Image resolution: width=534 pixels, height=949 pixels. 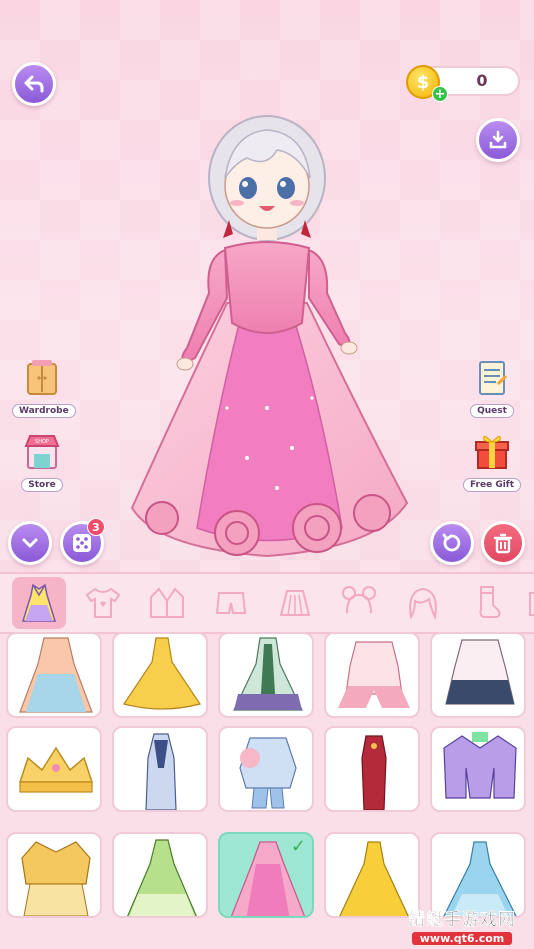 What do you see at coordinates (82, 541) in the screenshot?
I see `random-outfit-button: 3` at bounding box center [82, 541].